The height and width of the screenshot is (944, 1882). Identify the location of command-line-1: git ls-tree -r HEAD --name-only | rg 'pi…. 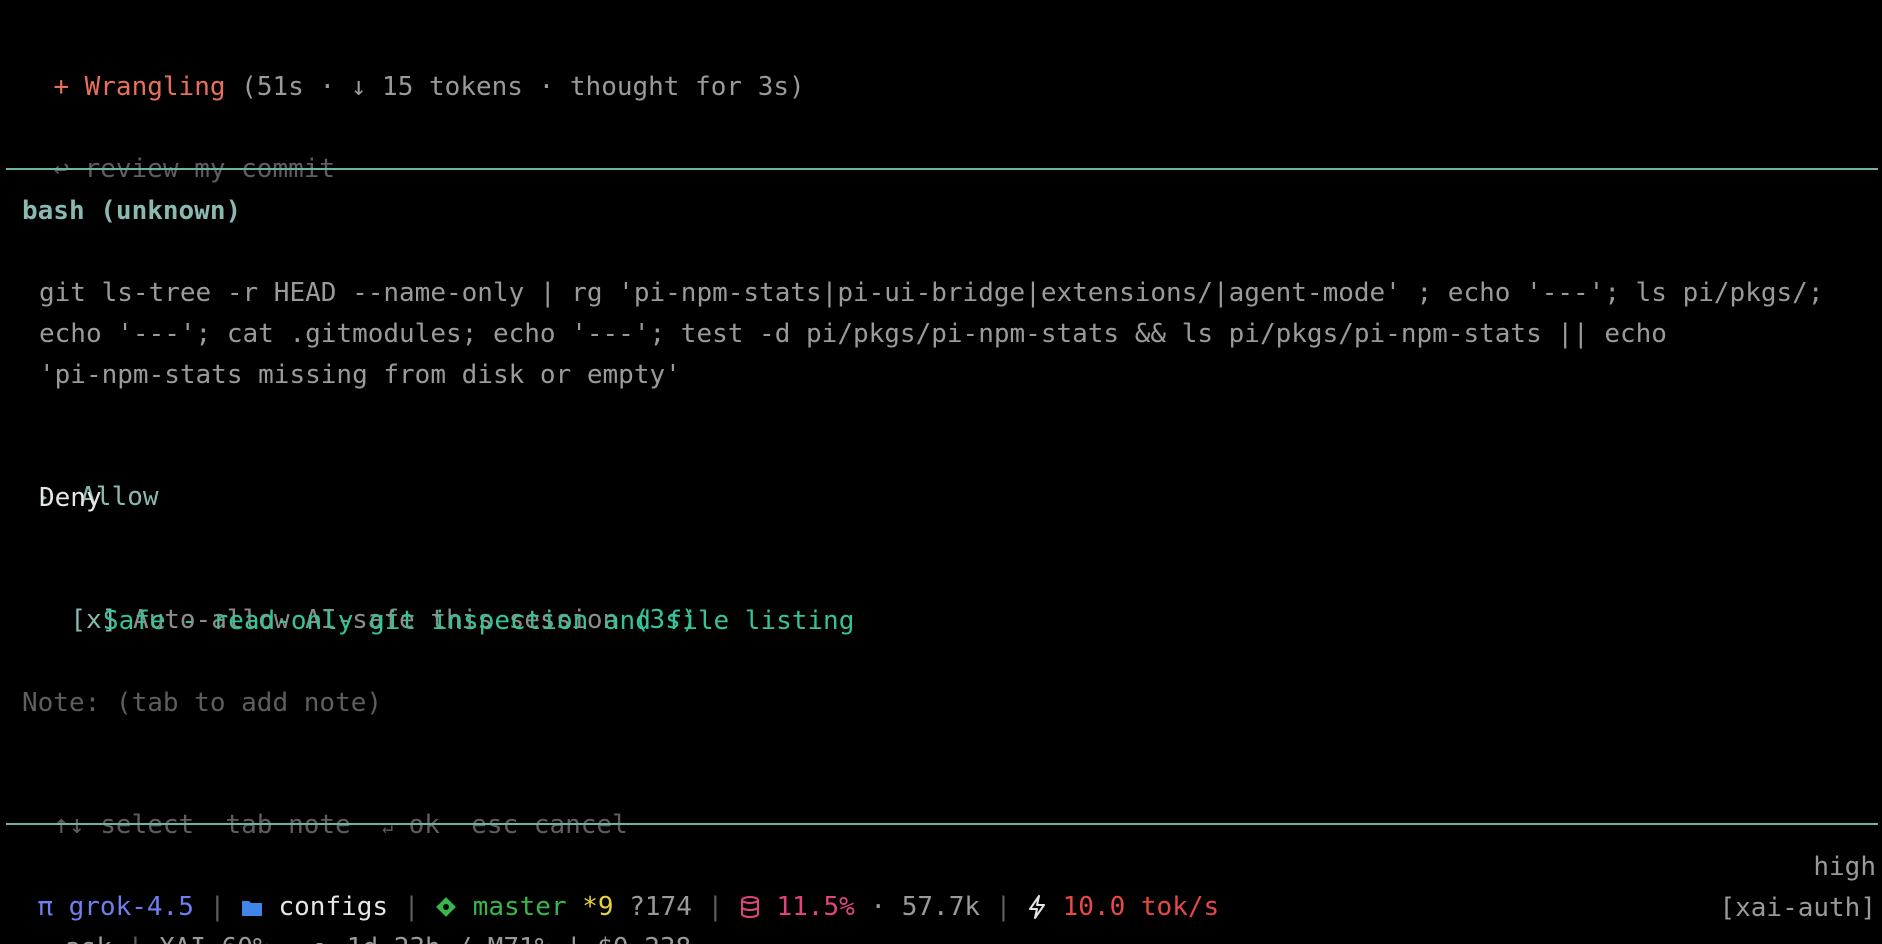
(931, 293).